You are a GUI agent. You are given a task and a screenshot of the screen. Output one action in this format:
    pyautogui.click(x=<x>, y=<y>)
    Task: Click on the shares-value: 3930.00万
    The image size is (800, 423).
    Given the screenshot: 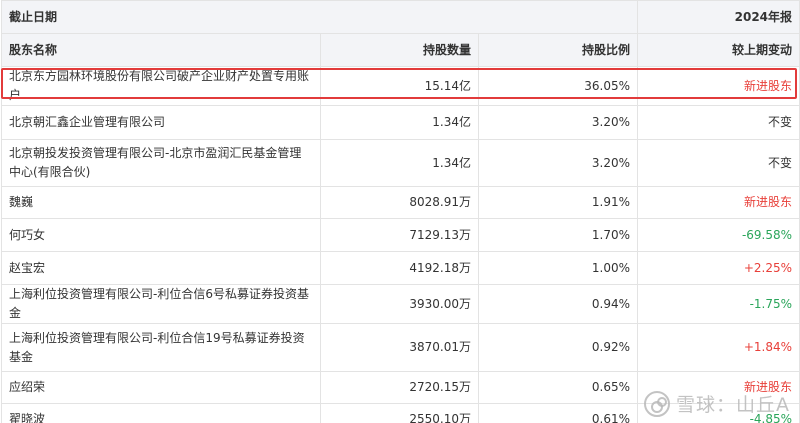 What is the action you would take?
    pyautogui.click(x=399, y=304)
    